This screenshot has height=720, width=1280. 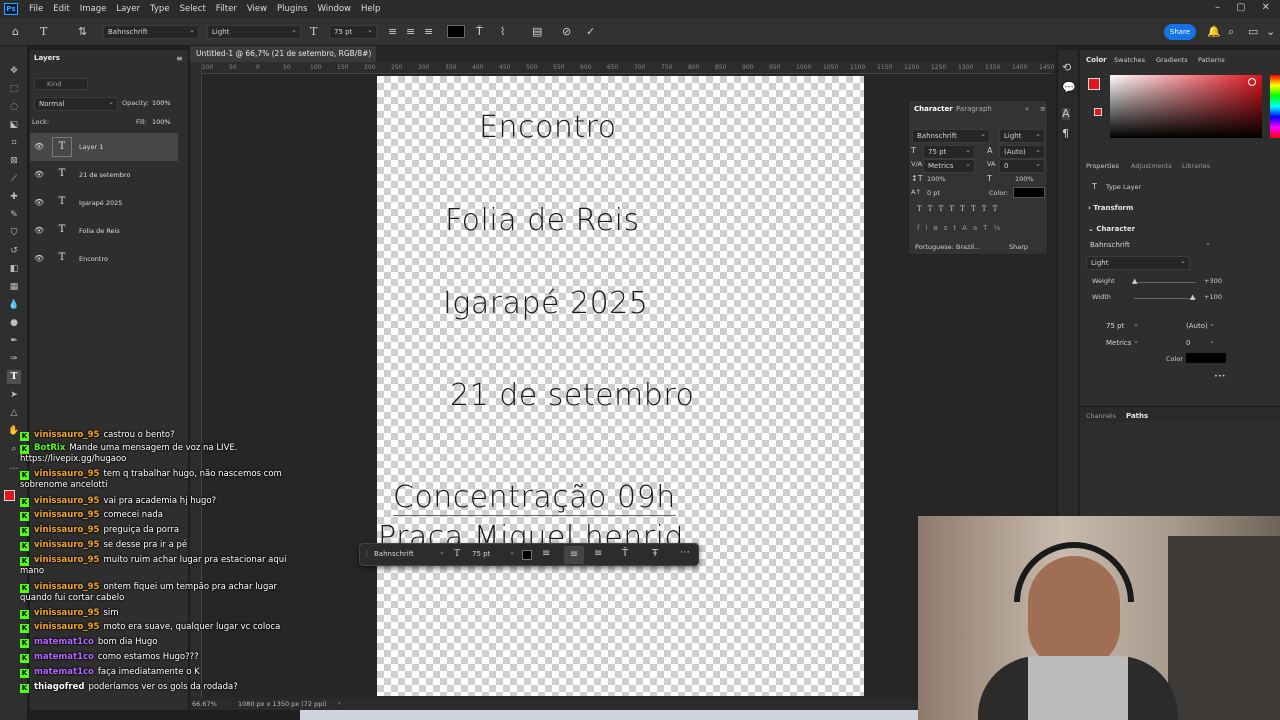 I want to click on pen-tool-icon: ✒, so click(x=14, y=341).